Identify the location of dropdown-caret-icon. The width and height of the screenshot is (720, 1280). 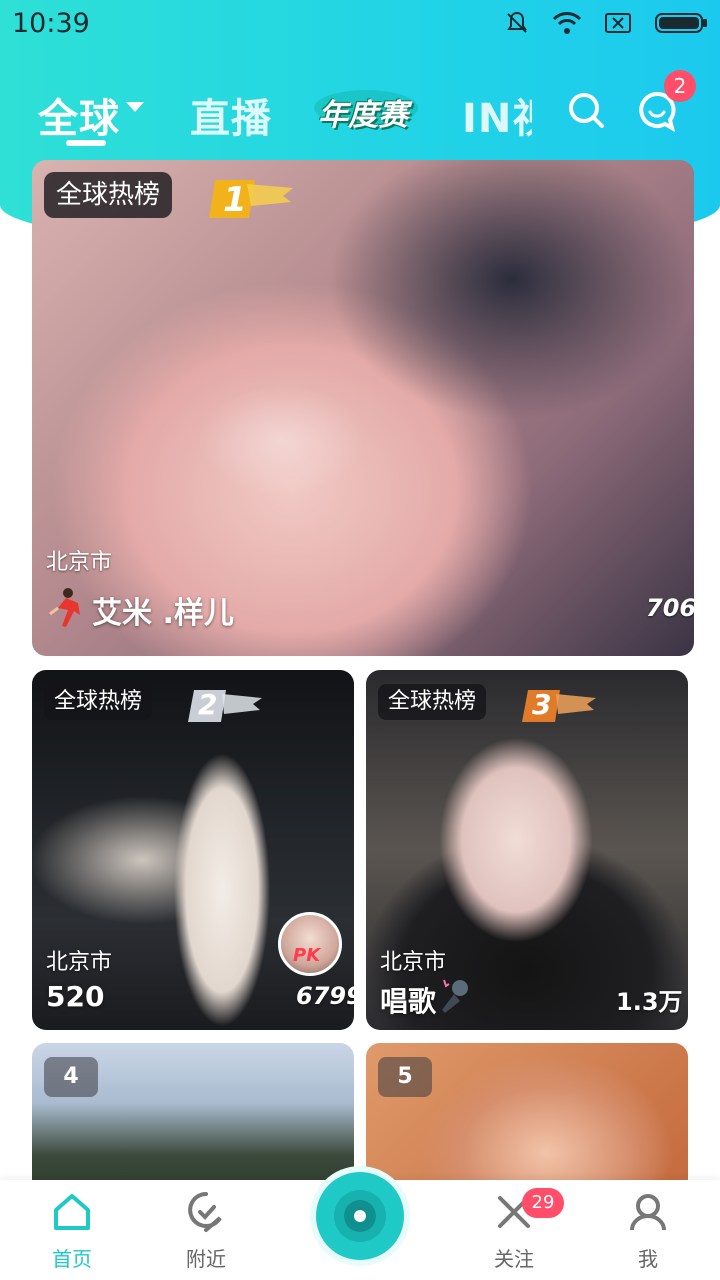
(135, 107).